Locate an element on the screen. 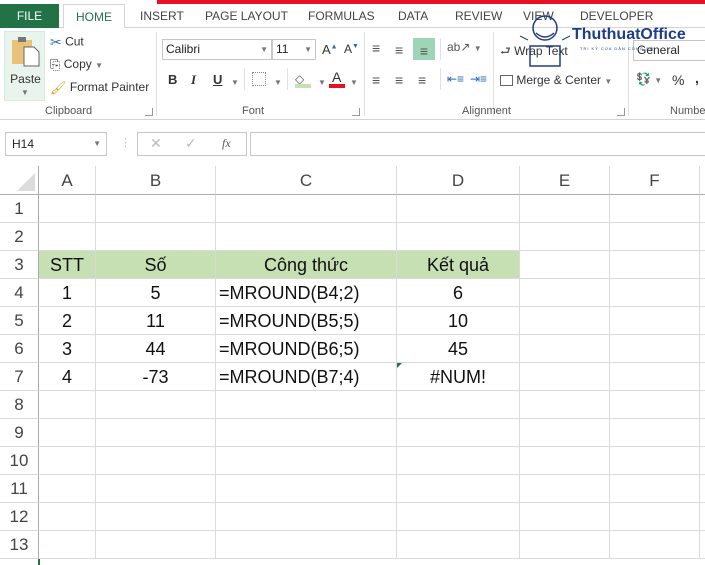 This screenshot has height=565, width=705. cell-c5: =MROUND(B5;5) is located at coordinates (306, 321).